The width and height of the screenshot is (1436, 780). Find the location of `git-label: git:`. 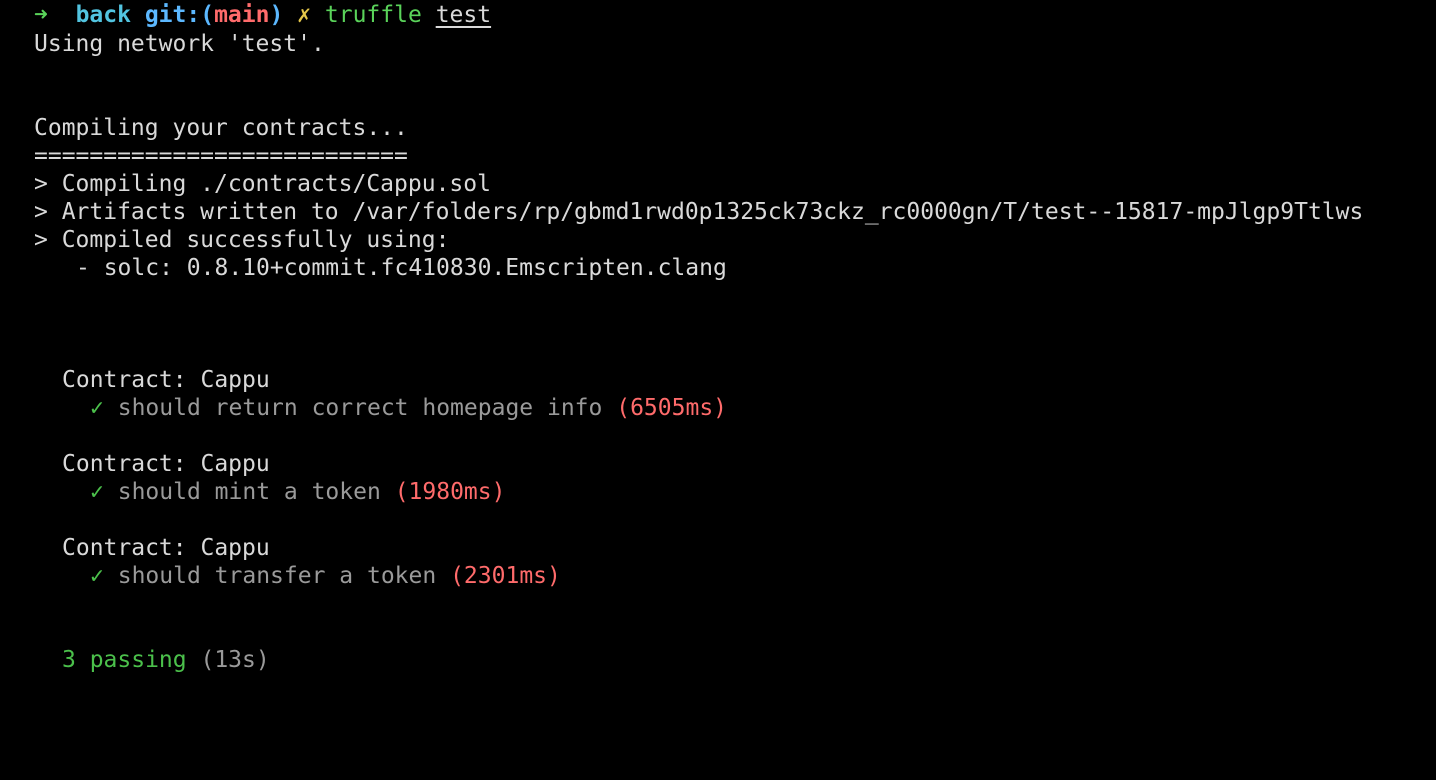

git-label: git: is located at coordinates (172, 15).